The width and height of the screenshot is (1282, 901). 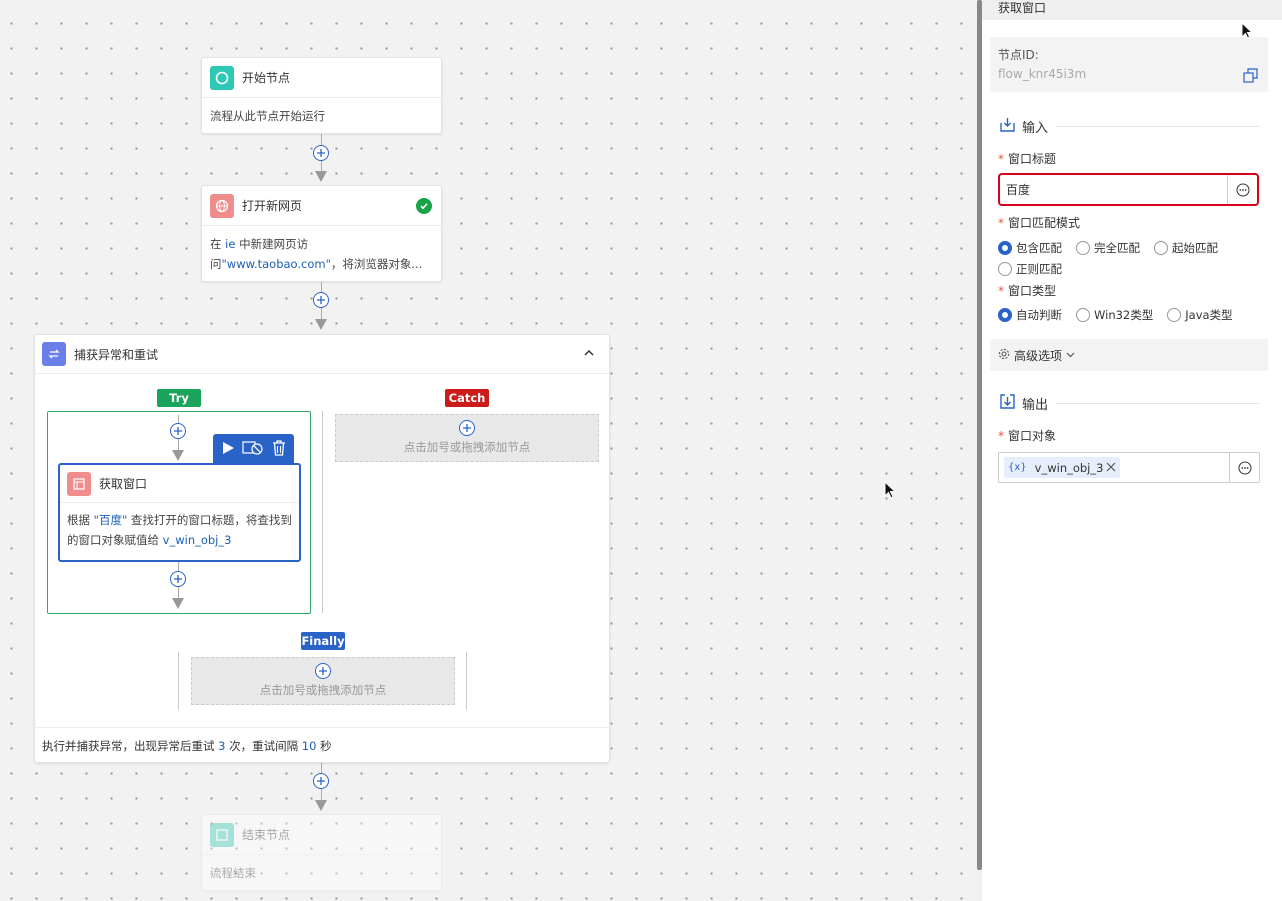 What do you see at coordinates (222, 834) in the screenshot?
I see `end-node-icon` at bounding box center [222, 834].